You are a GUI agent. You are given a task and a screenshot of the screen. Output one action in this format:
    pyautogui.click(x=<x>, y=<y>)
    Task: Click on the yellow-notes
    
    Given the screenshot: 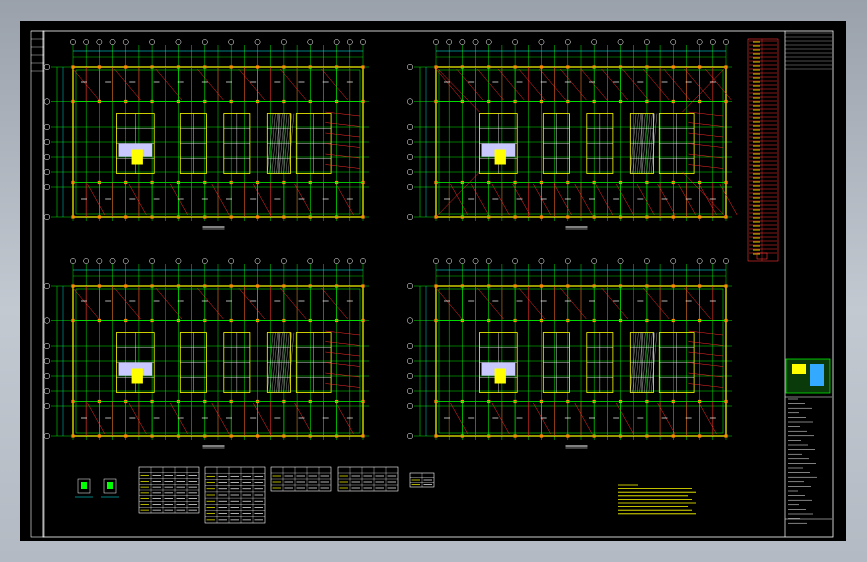 What is the action you would take?
    pyautogui.click(x=657, y=499)
    